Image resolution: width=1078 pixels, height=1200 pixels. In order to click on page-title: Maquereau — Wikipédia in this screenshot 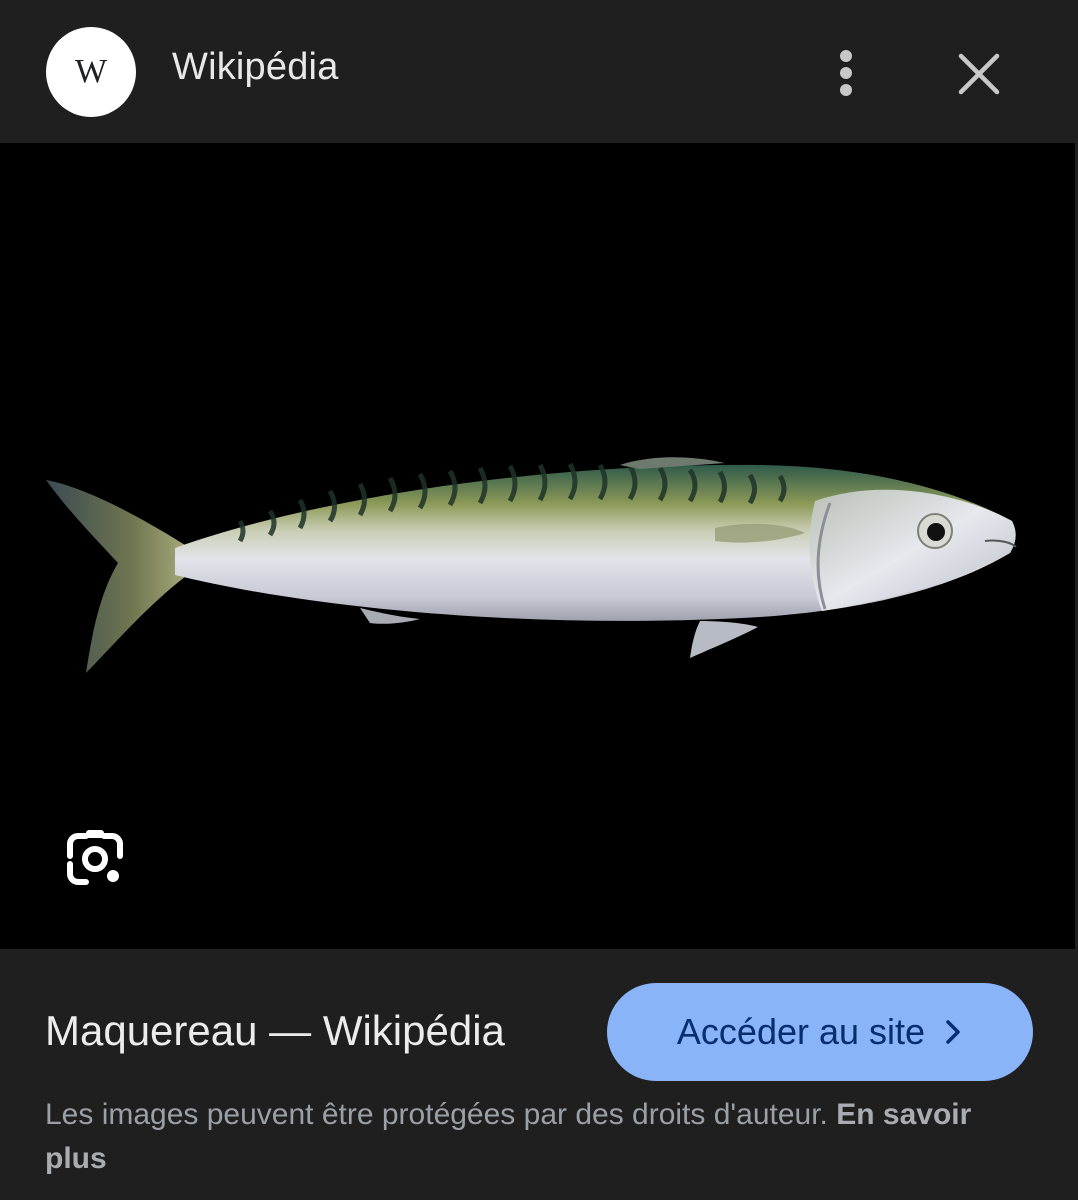, I will do `click(275, 1031)`.